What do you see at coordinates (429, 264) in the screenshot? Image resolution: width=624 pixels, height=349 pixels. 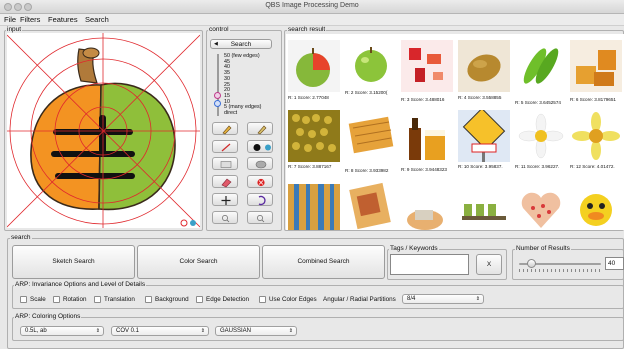 I see `tags-input` at bounding box center [429, 264].